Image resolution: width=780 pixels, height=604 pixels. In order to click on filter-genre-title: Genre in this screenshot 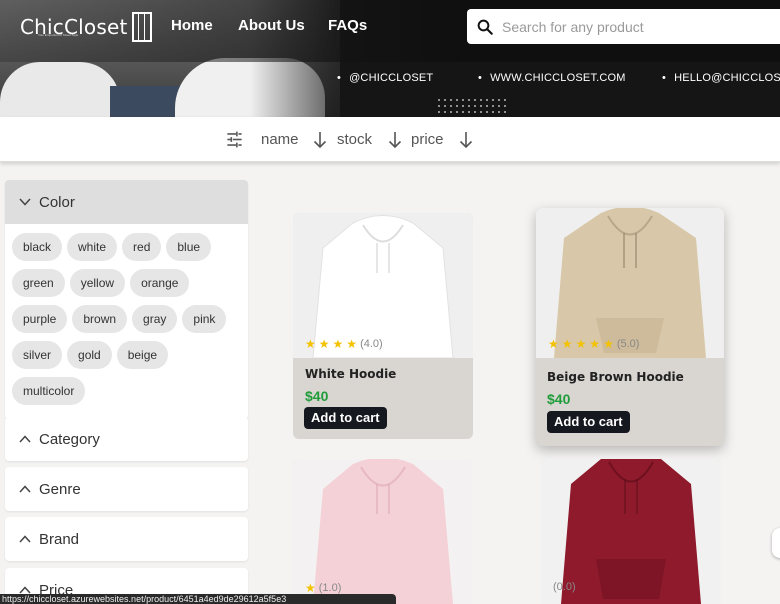, I will do `click(60, 489)`.